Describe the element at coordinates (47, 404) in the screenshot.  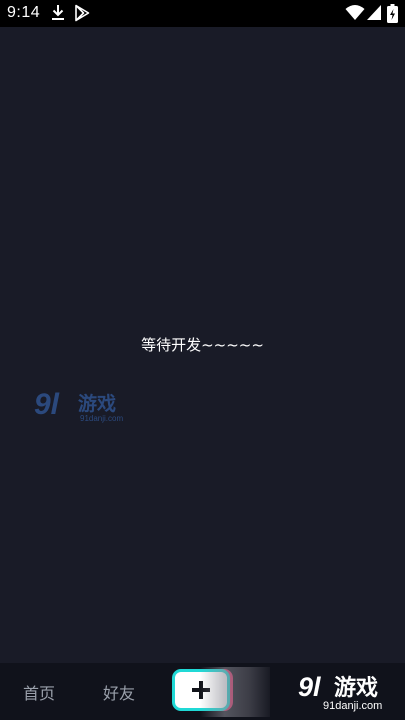
I see `watermark-number: 9l` at that location.